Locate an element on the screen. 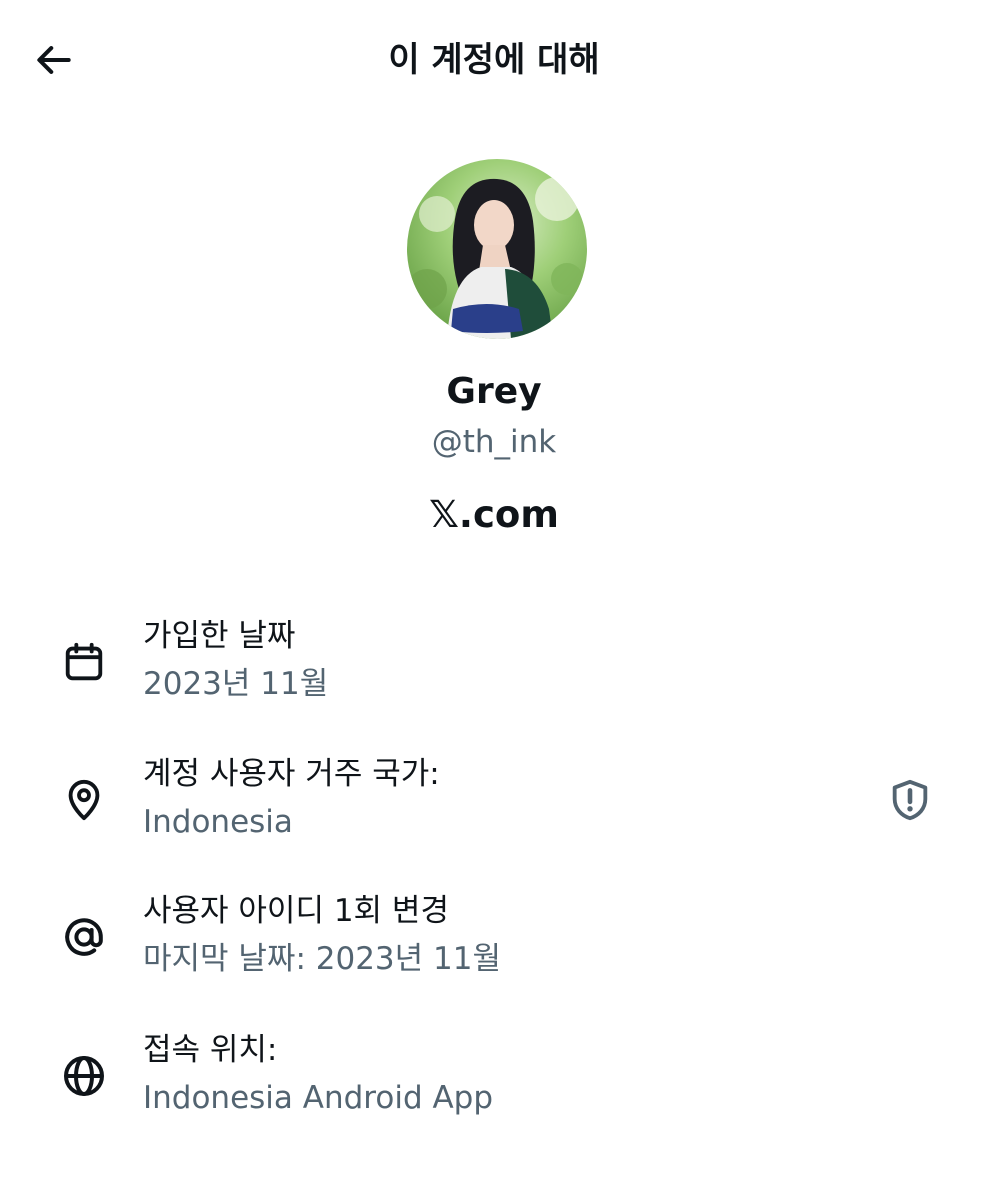 This screenshot has height=1200, width=988. location-pin-icon is located at coordinates (84, 800).